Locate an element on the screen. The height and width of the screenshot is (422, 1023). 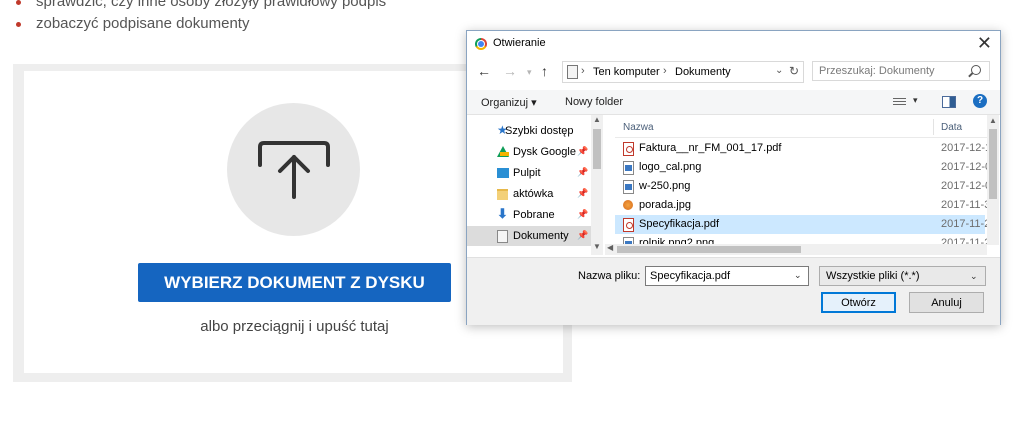
column-divider is located at coordinates (933, 127).